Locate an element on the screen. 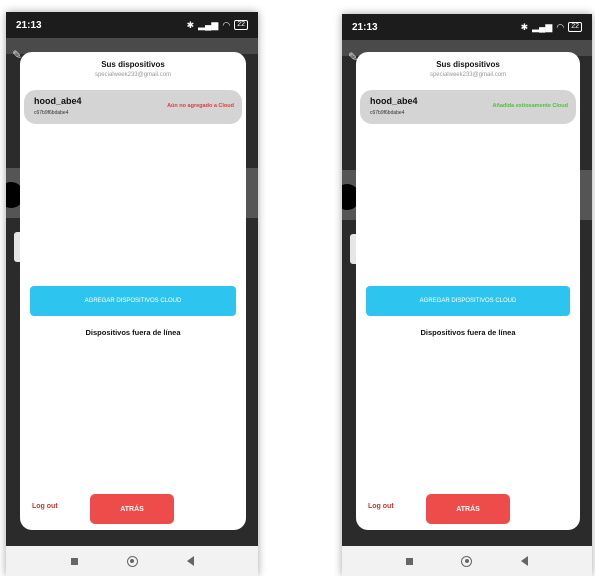 The height and width of the screenshot is (576, 595). device-status: Aún no agregado a Cloud is located at coordinates (200, 106).